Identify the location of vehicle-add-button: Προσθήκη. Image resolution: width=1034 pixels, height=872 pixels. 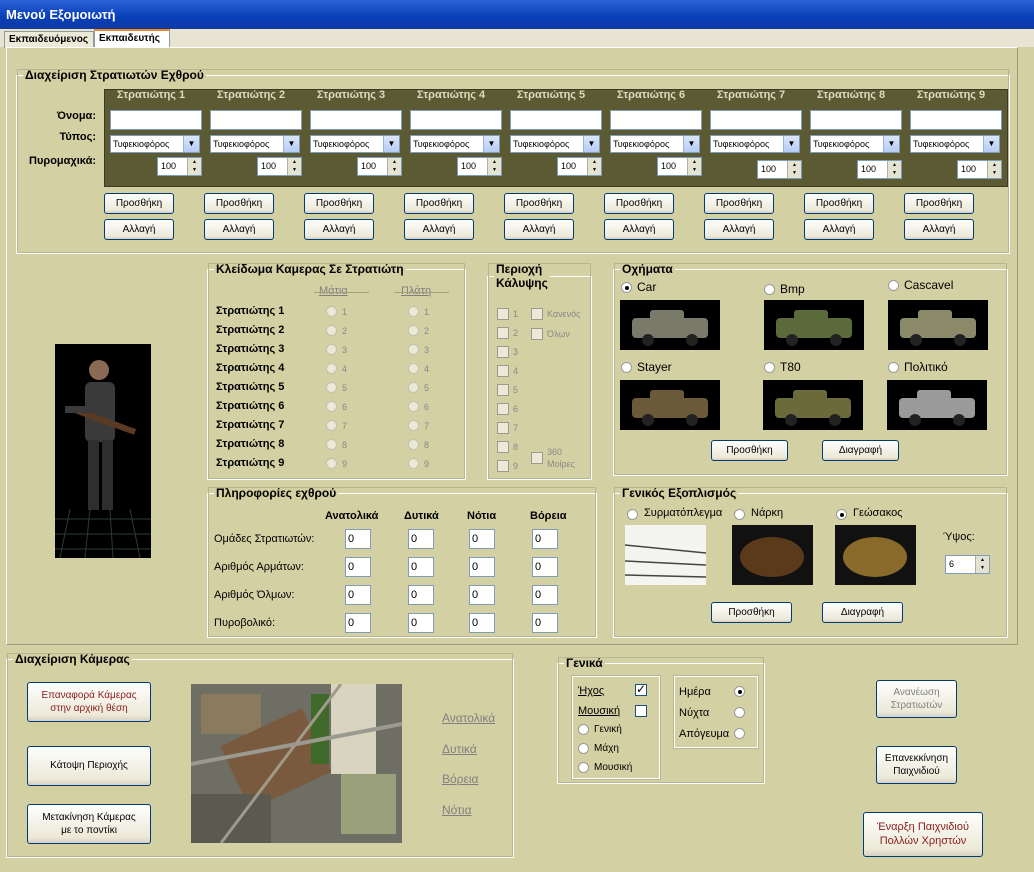
(749, 450).